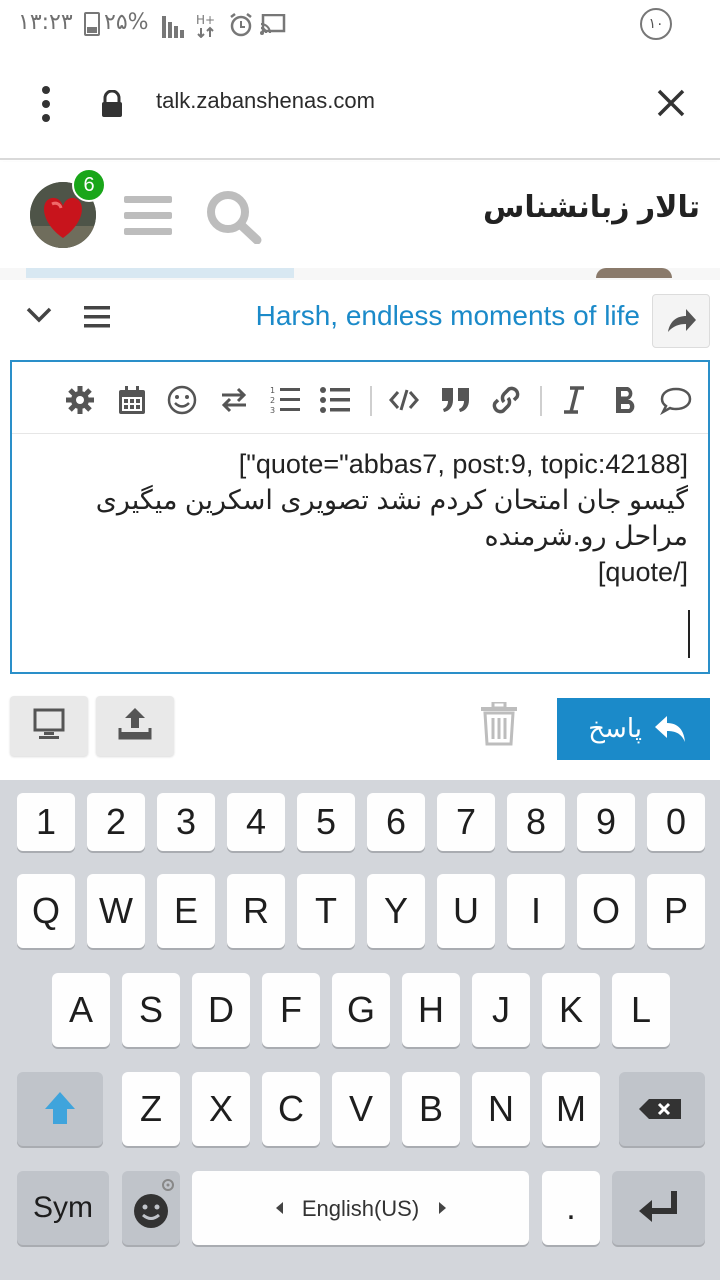 This screenshot has height=1280, width=720. I want to click on data-hplus-icon: H+, so click(206, 25).